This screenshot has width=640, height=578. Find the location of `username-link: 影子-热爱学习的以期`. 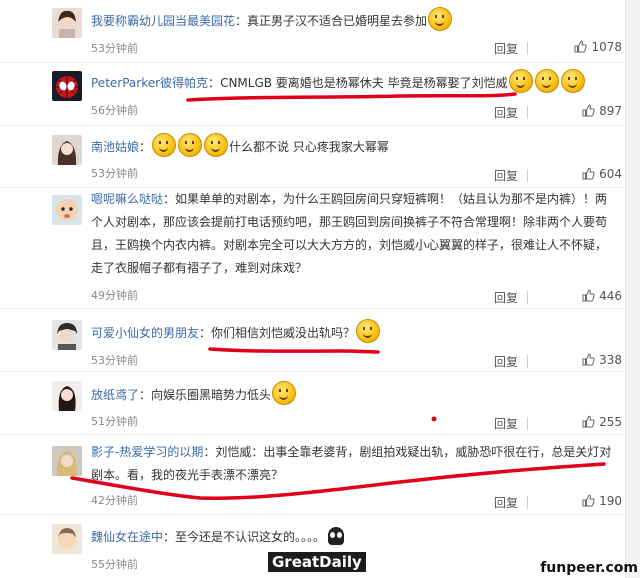

username-link: 影子-热爱学习的以期 is located at coordinates (147, 452).